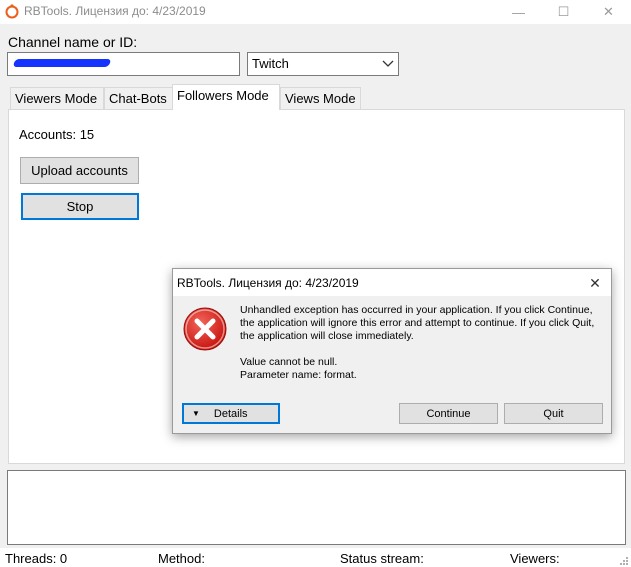  Describe the element at coordinates (181, 558) in the screenshot. I see `status-method: Method:` at that location.